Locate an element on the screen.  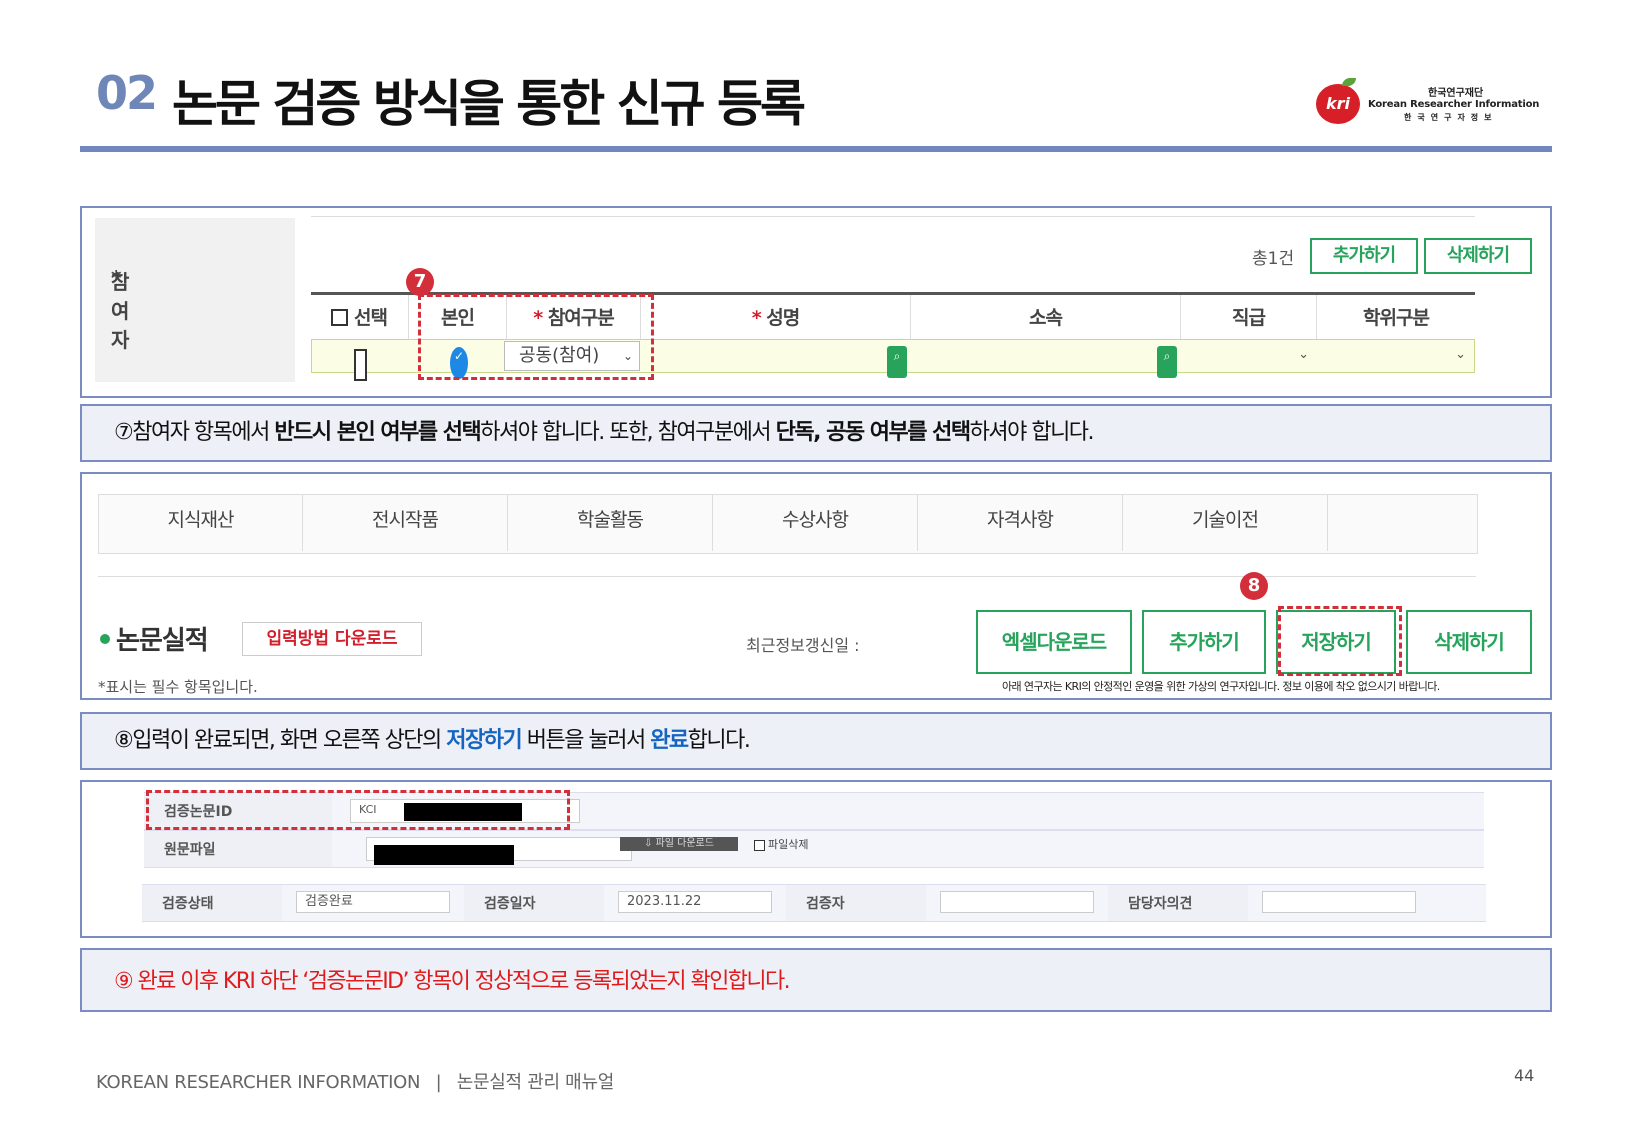
column-degree: 학위구분 is located at coordinates (1396, 318).